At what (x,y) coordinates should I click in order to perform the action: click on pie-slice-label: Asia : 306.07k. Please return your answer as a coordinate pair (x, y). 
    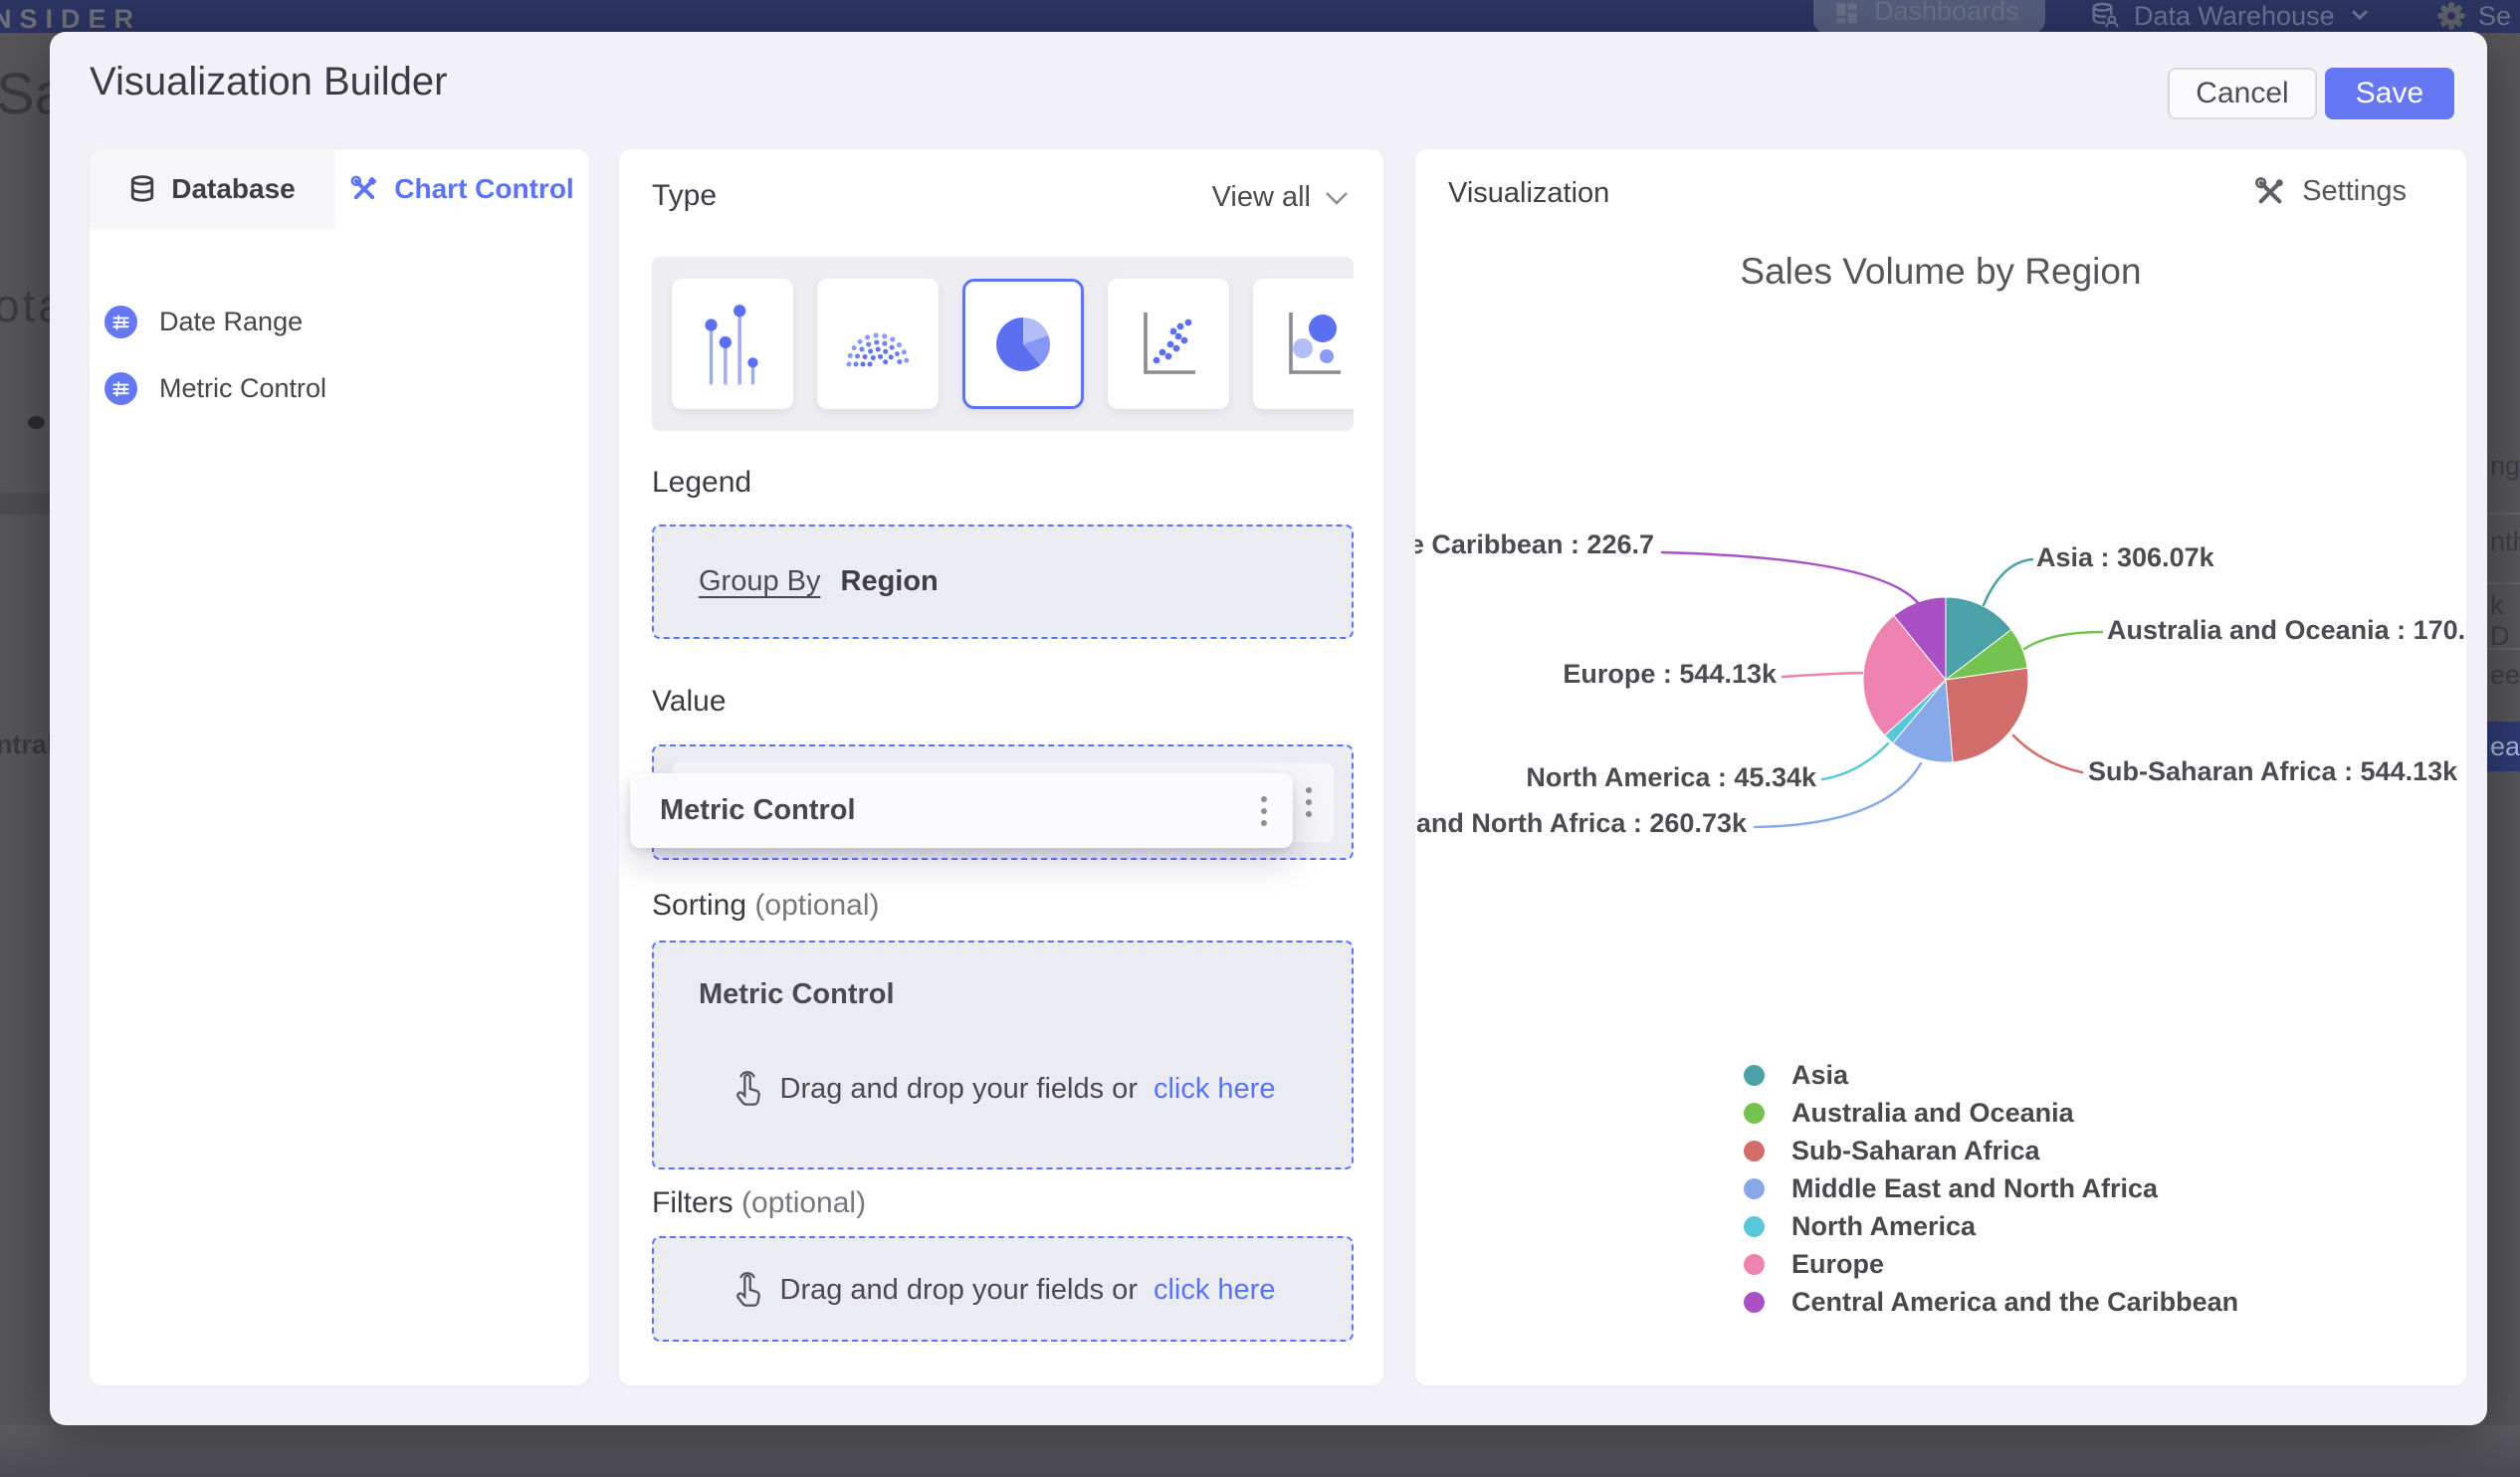
    Looking at the image, I should click on (2125, 557).